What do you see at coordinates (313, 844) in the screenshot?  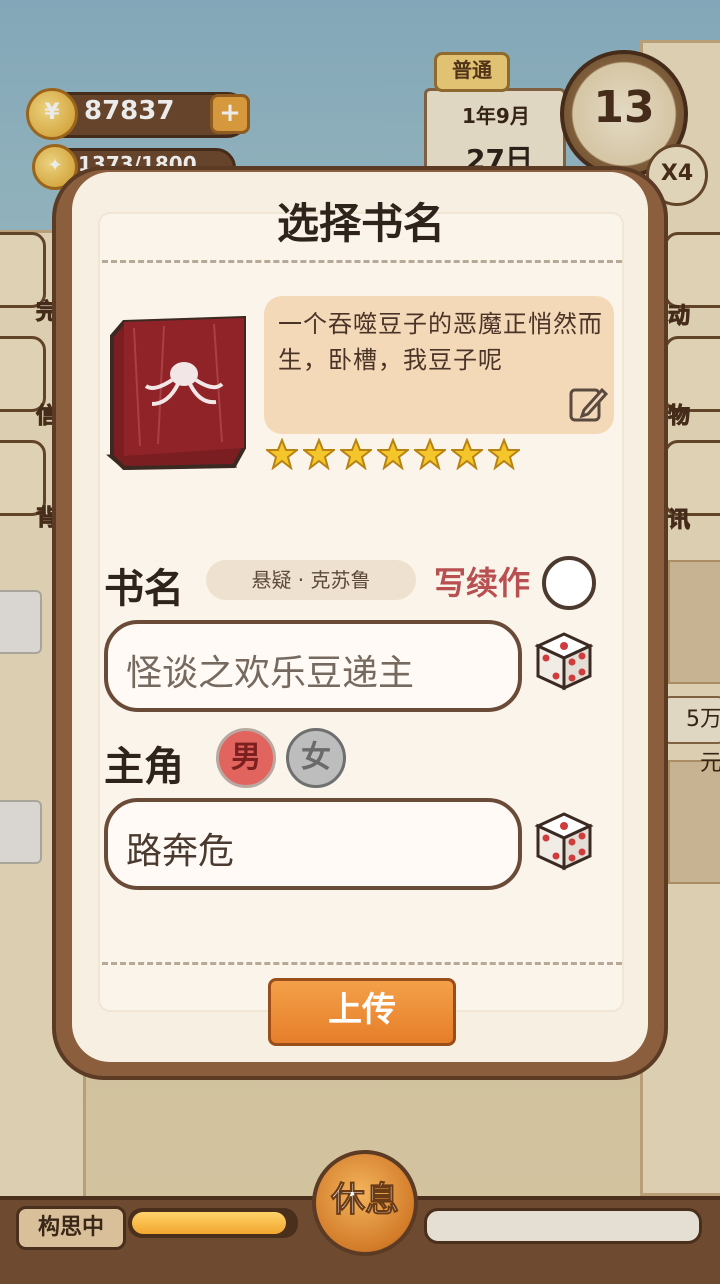 I see `protagonist-name-input: 路奔危` at bounding box center [313, 844].